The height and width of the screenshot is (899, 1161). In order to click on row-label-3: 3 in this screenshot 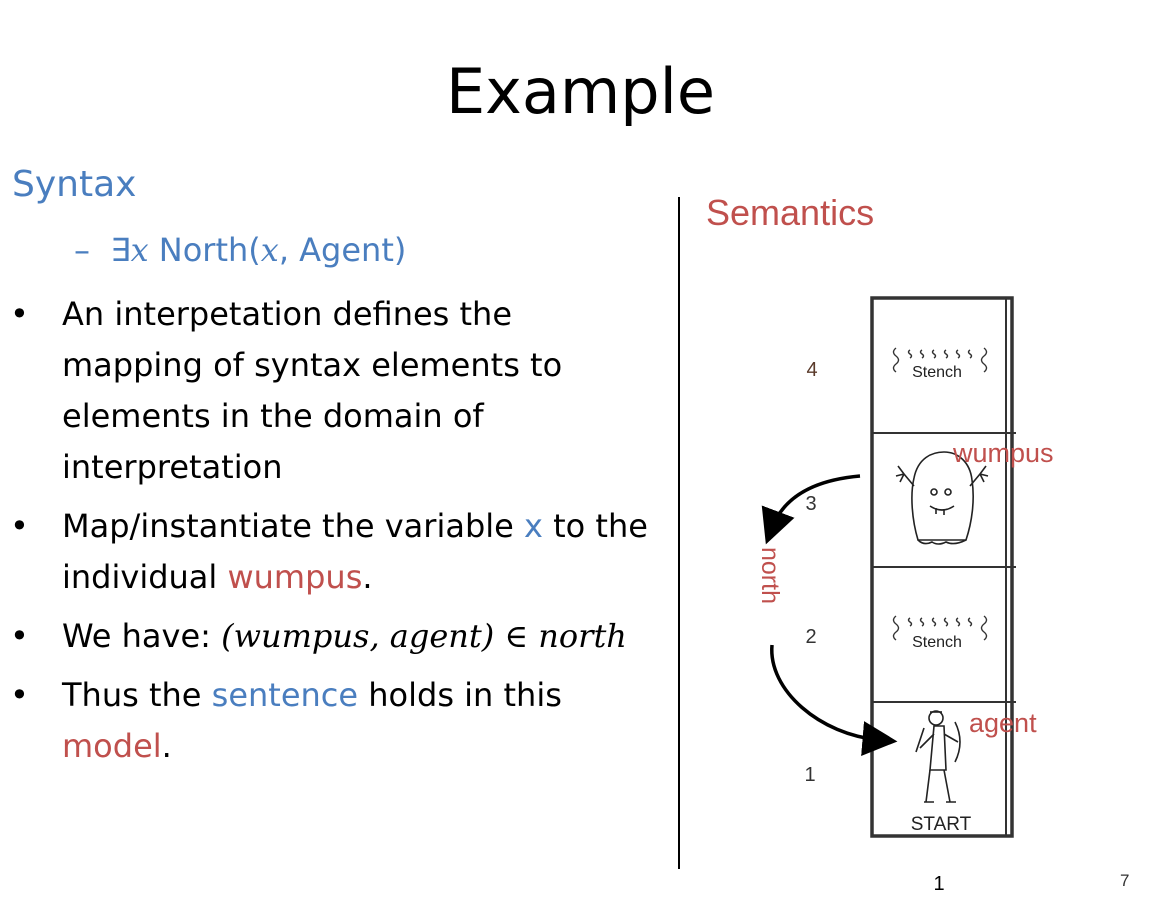, I will do `click(810, 504)`.